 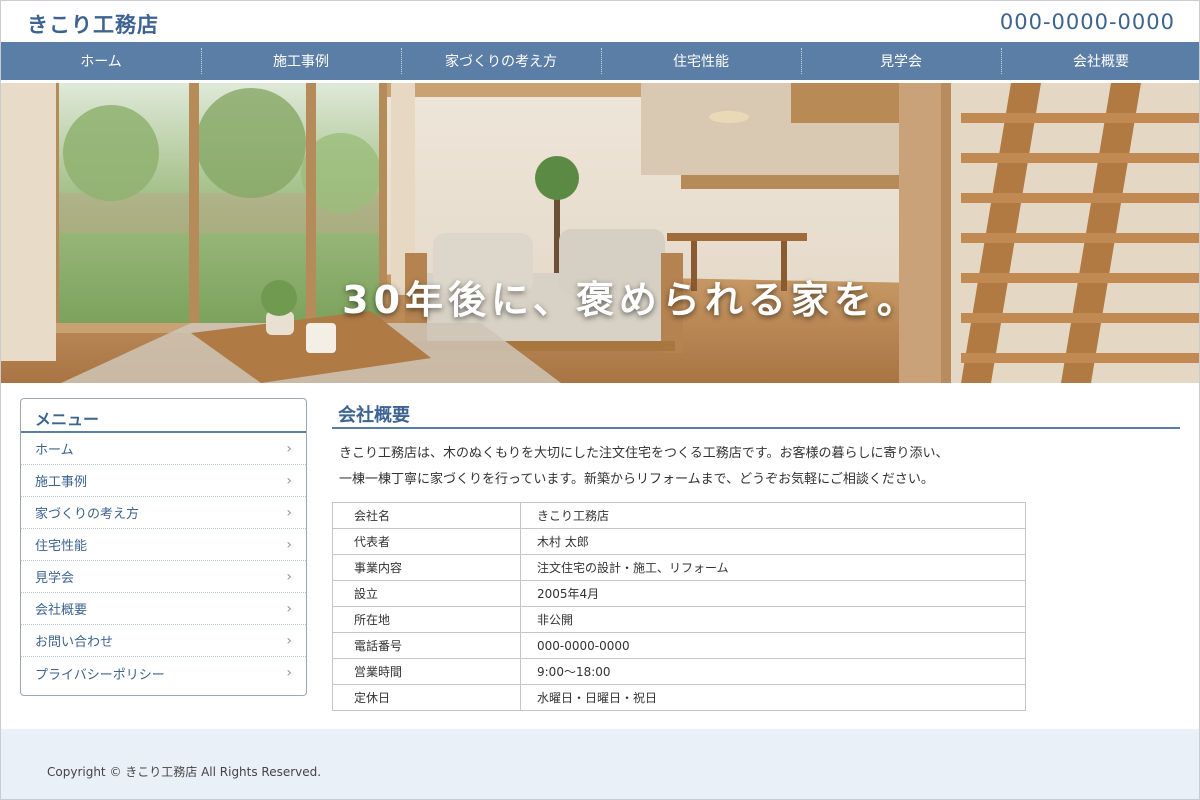 What do you see at coordinates (54, 450) in the screenshot?
I see `sidebar-item-label: ホーム` at bounding box center [54, 450].